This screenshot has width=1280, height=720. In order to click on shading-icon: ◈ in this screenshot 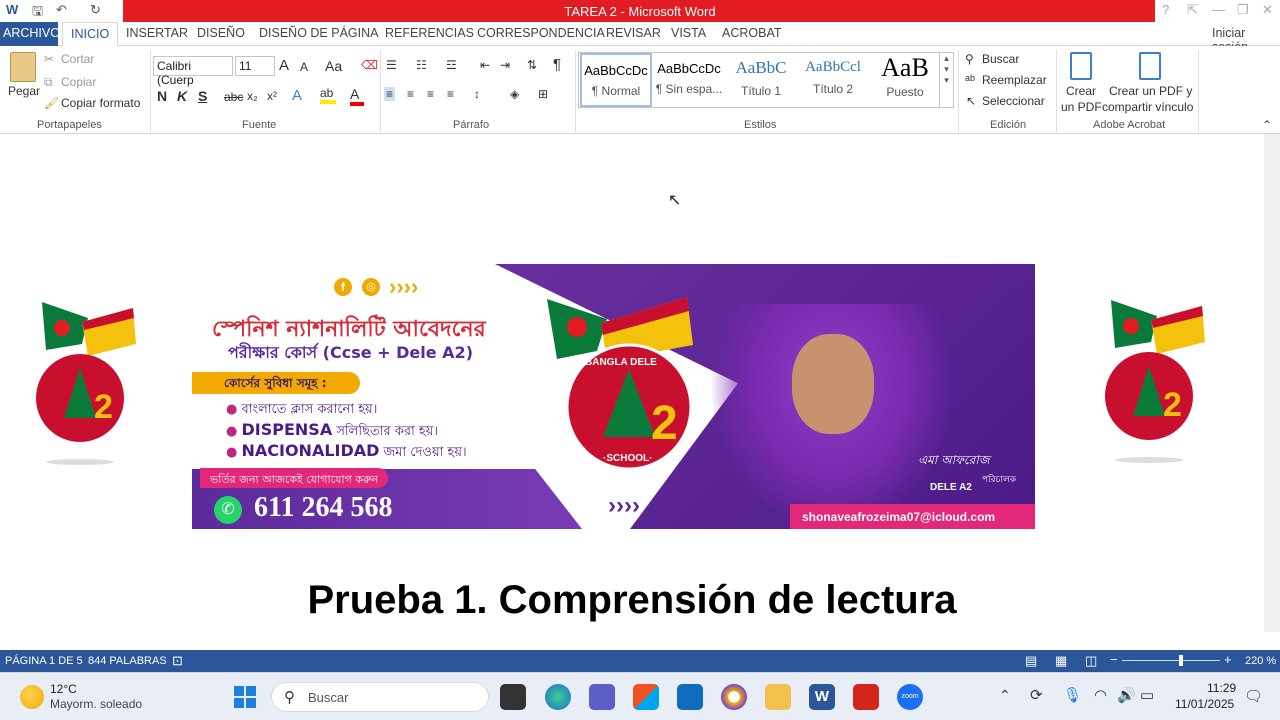, I will do `click(514, 94)`.